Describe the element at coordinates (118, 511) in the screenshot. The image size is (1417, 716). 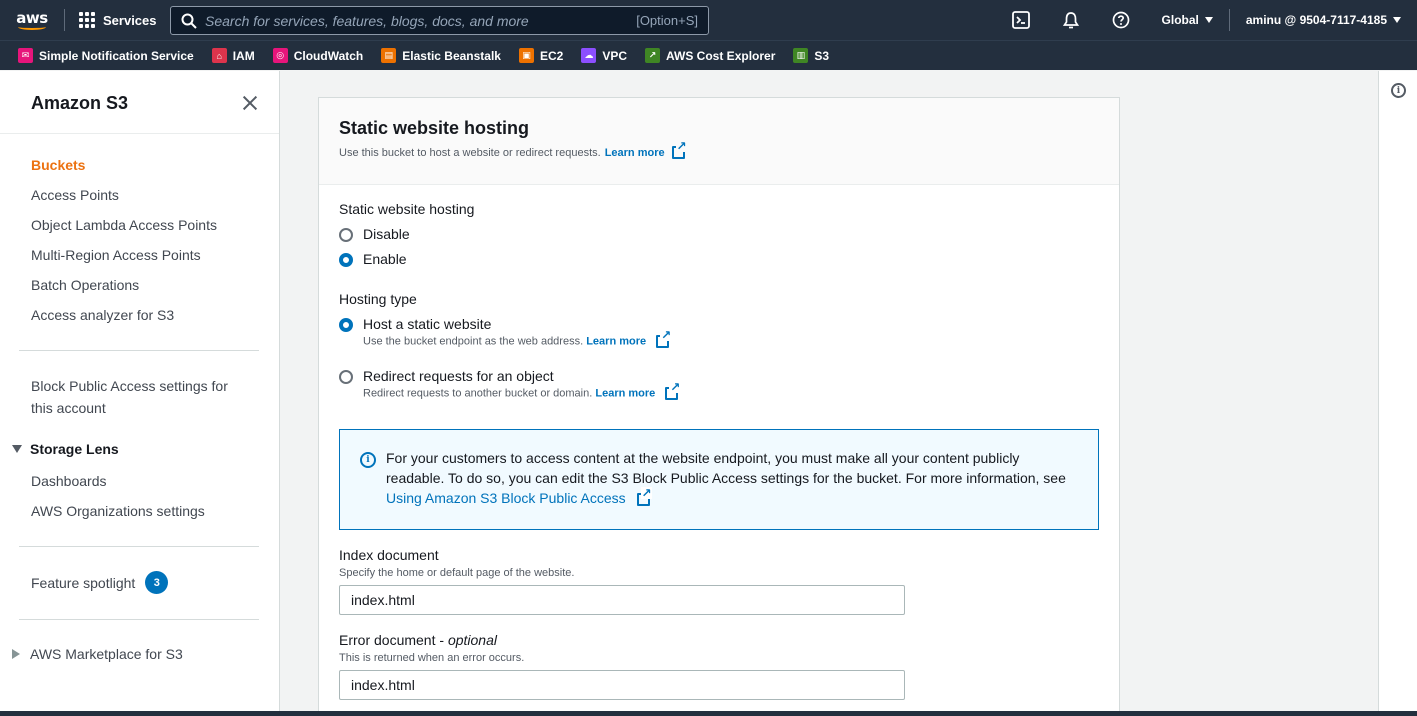
I see `sidebar-item-aws-organizations-settings: AWS Organizations settings` at that location.